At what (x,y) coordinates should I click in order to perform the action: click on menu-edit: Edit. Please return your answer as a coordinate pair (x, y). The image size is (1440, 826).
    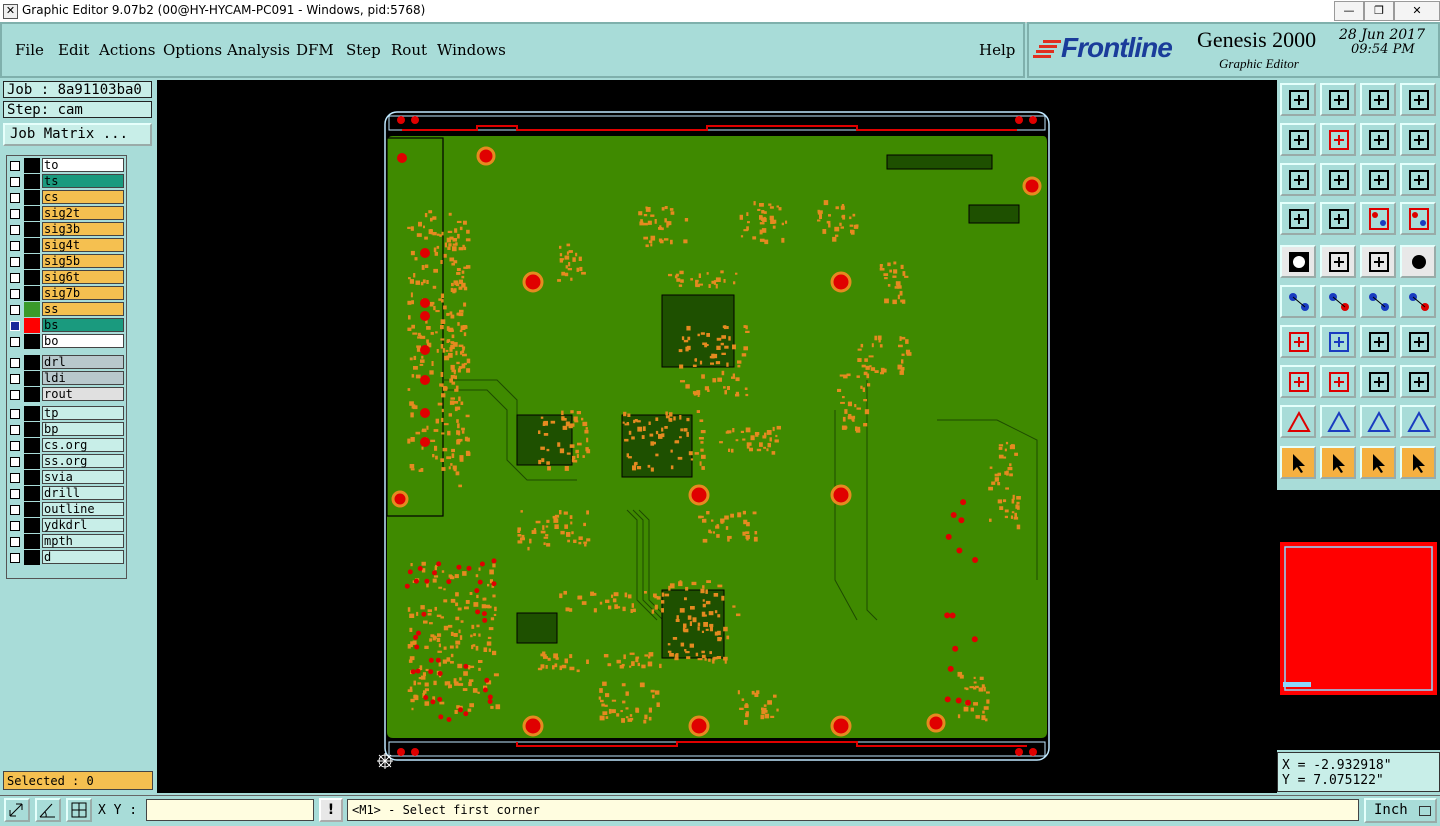
    Looking at the image, I should click on (73, 50).